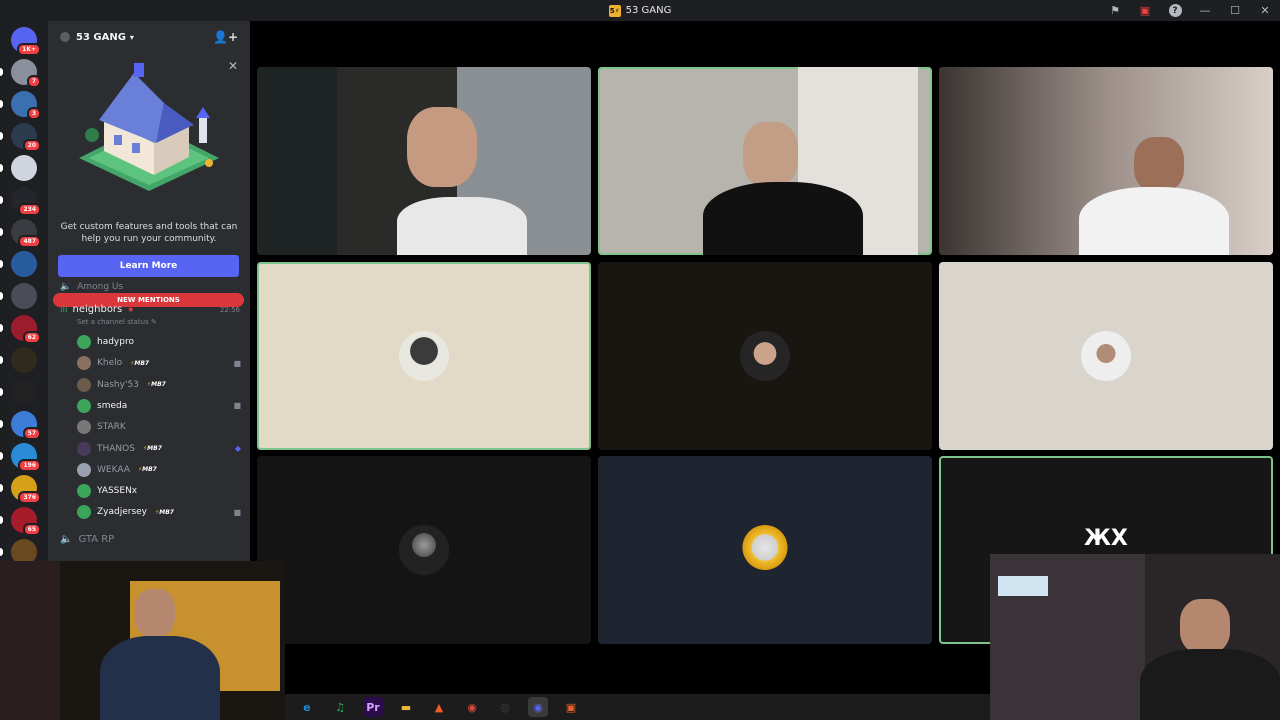 The image size is (1280, 720). What do you see at coordinates (164, 512) in the screenshot?
I see `member-tag: ⚡MB7` at bounding box center [164, 512].